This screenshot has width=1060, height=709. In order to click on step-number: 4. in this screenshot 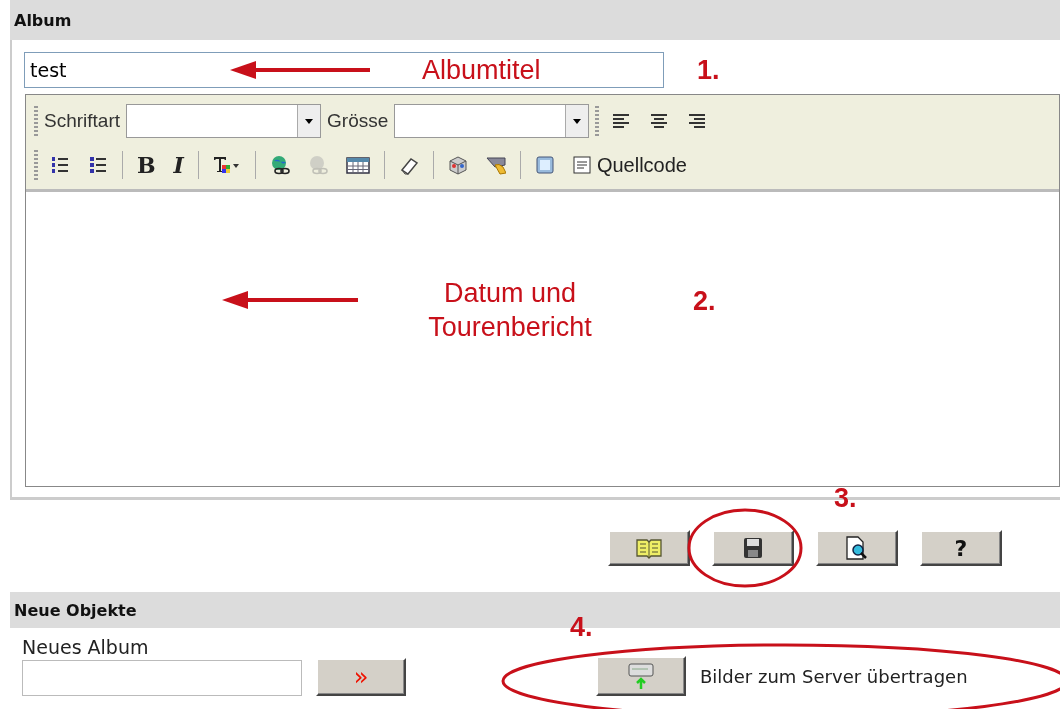, I will do `click(581, 627)`.